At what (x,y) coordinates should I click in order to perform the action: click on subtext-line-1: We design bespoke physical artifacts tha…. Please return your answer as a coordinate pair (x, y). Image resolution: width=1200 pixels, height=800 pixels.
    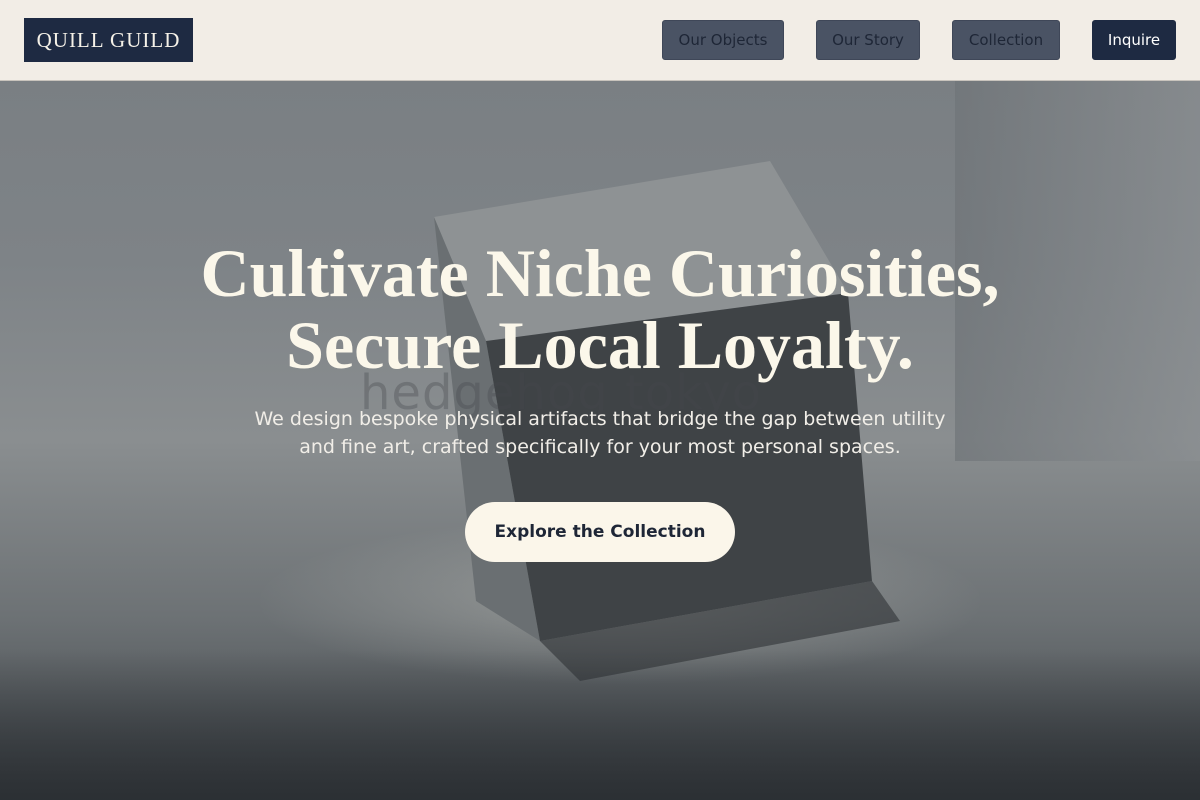
    Looking at the image, I should click on (600, 419).